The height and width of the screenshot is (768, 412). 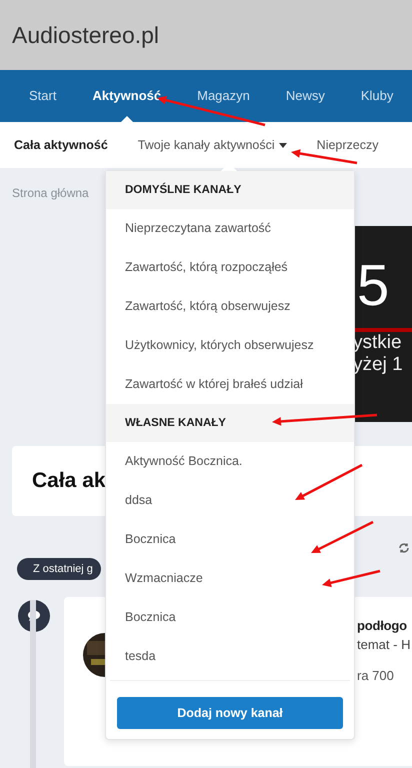 What do you see at coordinates (230, 384) in the screenshot?
I see `menu-item: Zawartość w której brałeś udział` at bounding box center [230, 384].